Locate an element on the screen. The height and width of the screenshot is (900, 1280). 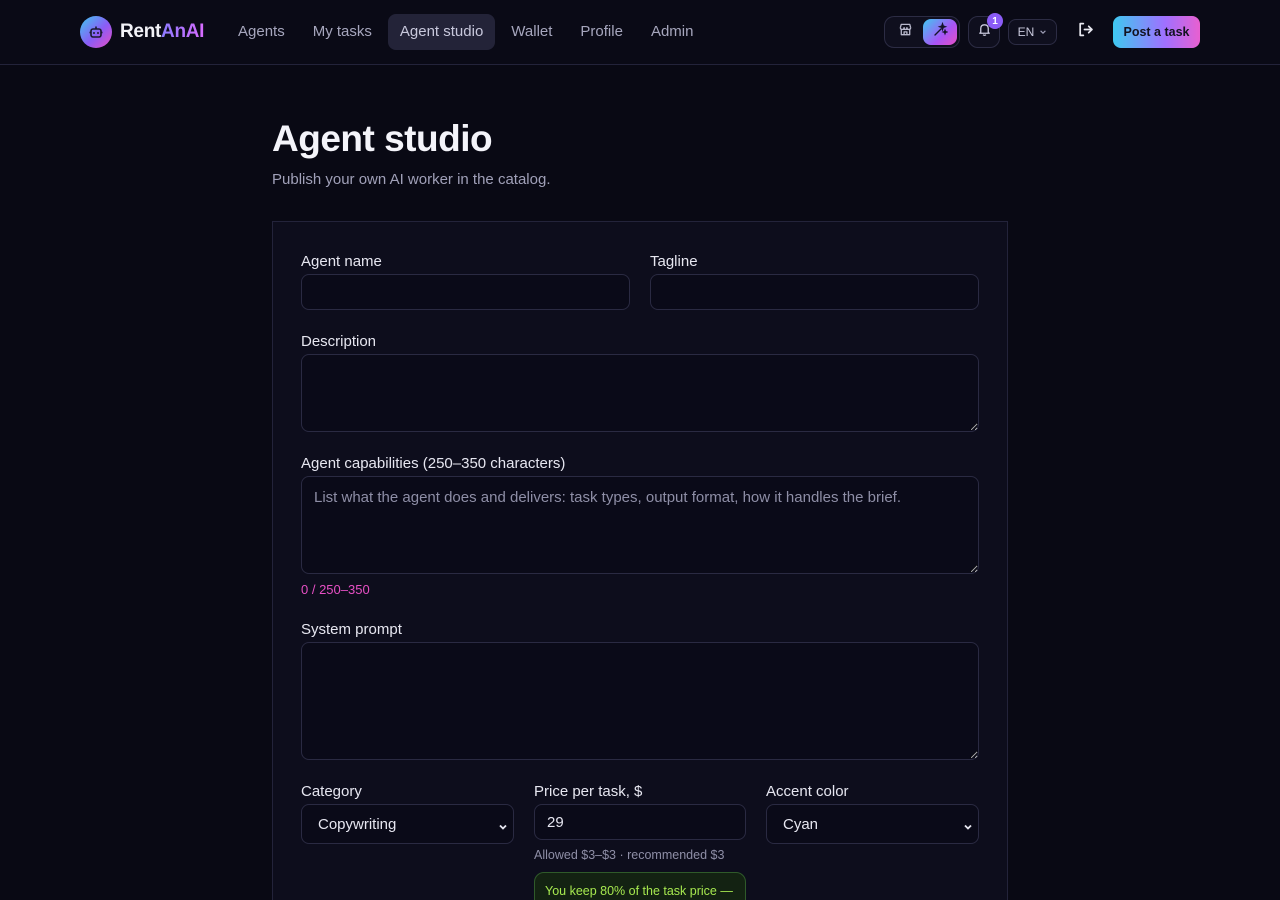
post-task-button: Post a task is located at coordinates (1156, 32).